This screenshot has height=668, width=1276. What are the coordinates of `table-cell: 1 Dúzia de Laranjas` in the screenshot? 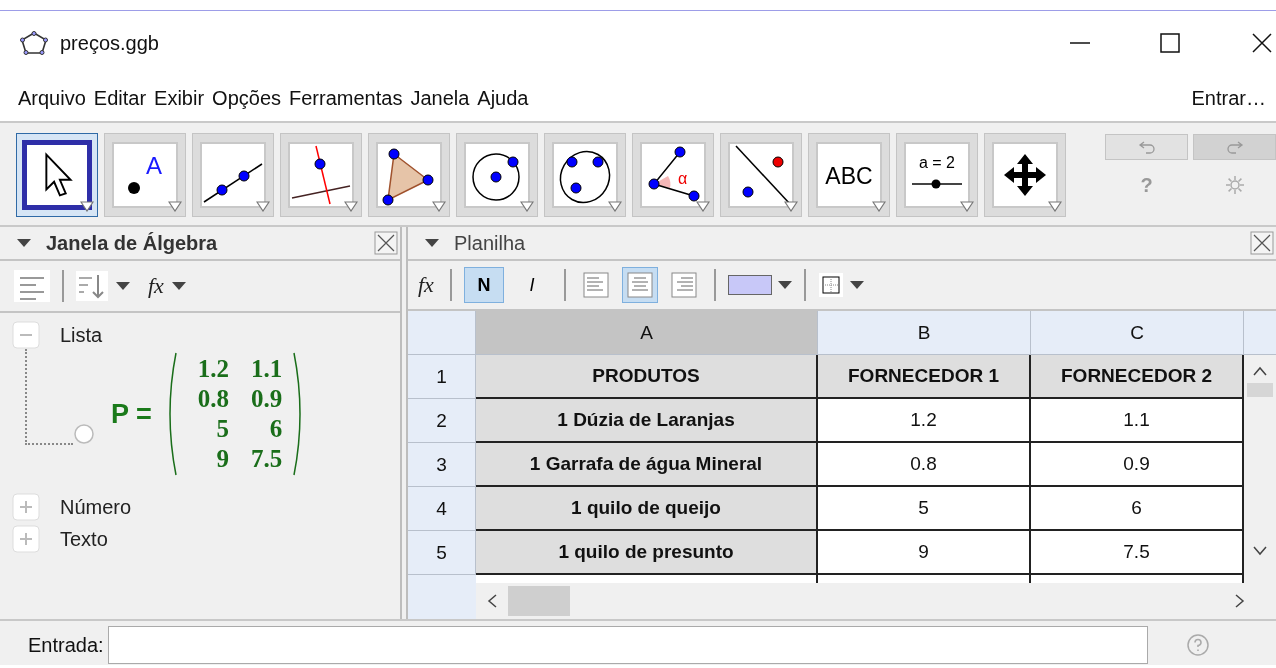 It's located at (647, 421).